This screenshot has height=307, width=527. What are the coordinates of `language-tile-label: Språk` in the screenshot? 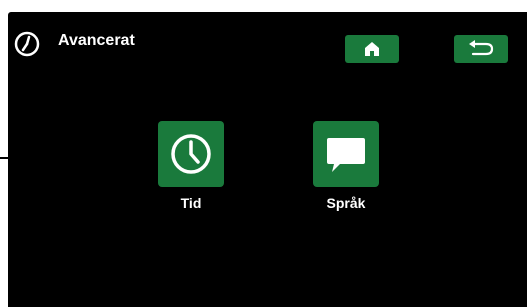 It's located at (346, 203).